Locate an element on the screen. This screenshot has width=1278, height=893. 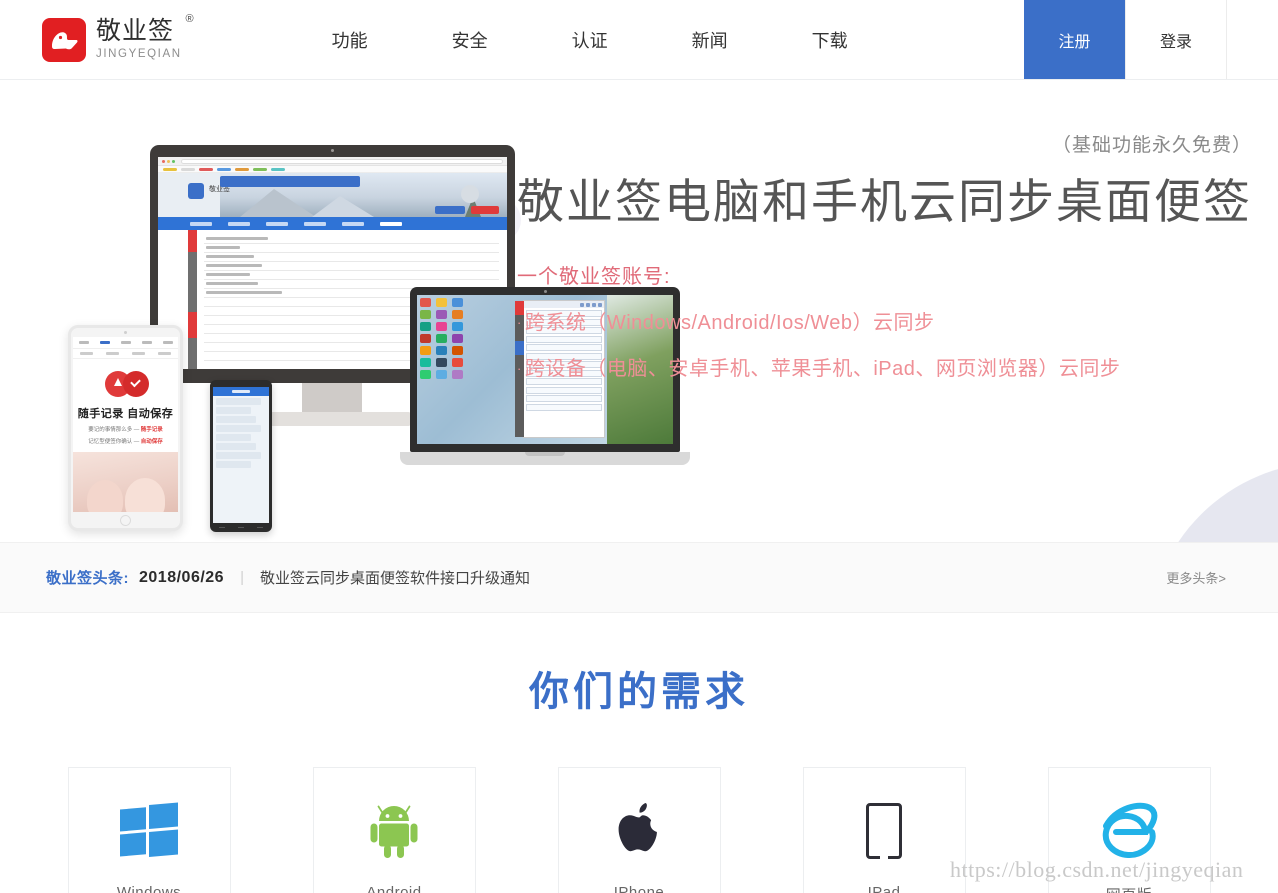
platform-card-iphone: IPhone is located at coordinates (639, 830).